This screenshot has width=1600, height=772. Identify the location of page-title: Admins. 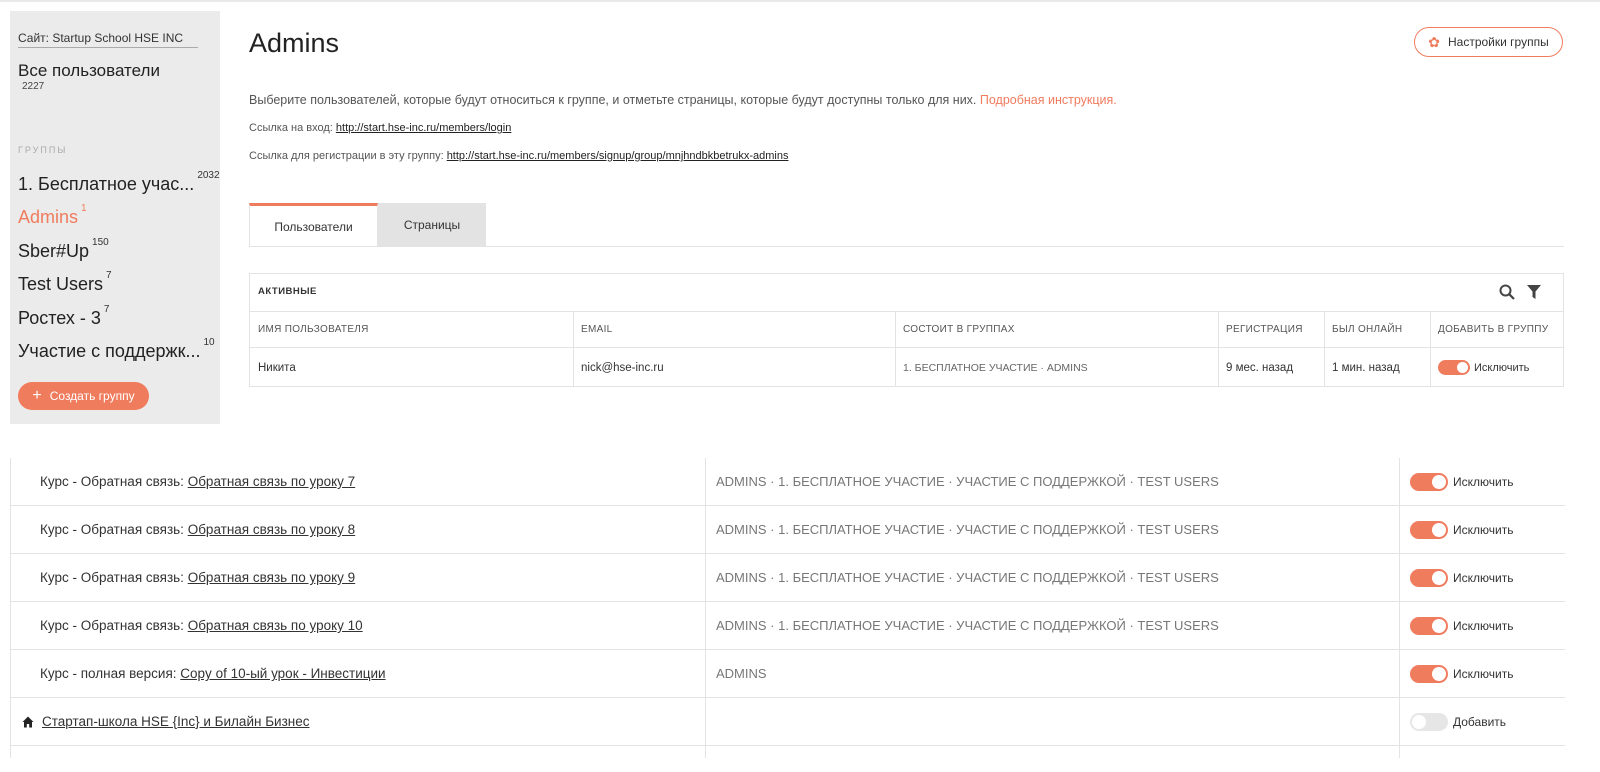
(294, 43).